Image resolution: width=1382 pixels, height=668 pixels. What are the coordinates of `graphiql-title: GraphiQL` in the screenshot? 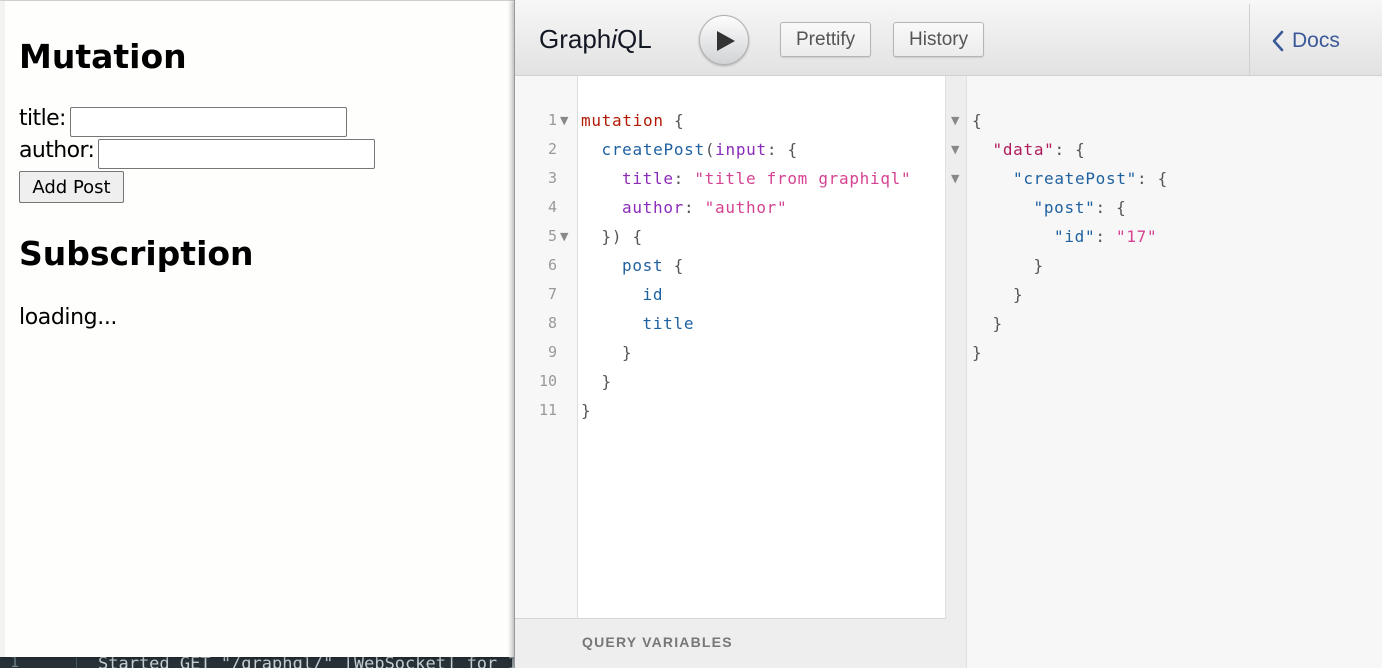 It's located at (595, 39).